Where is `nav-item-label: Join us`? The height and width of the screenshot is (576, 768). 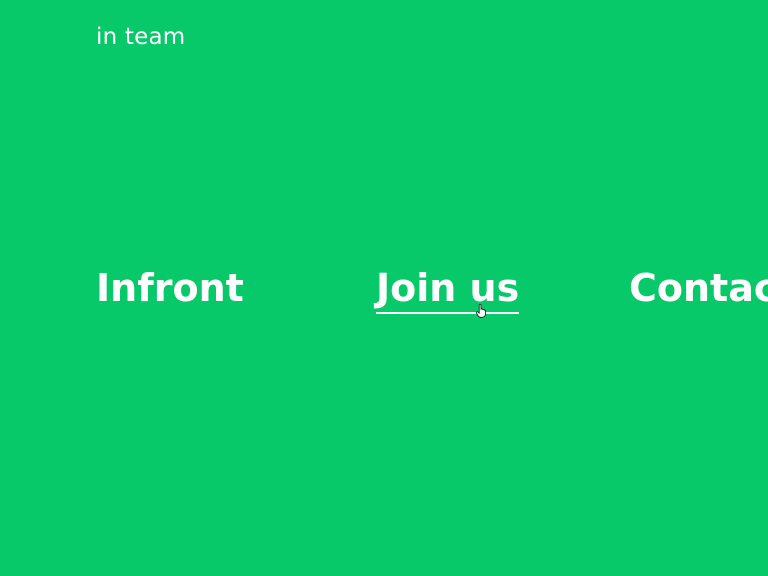
nav-item-label: Join us is located at coordinates (448, 288).